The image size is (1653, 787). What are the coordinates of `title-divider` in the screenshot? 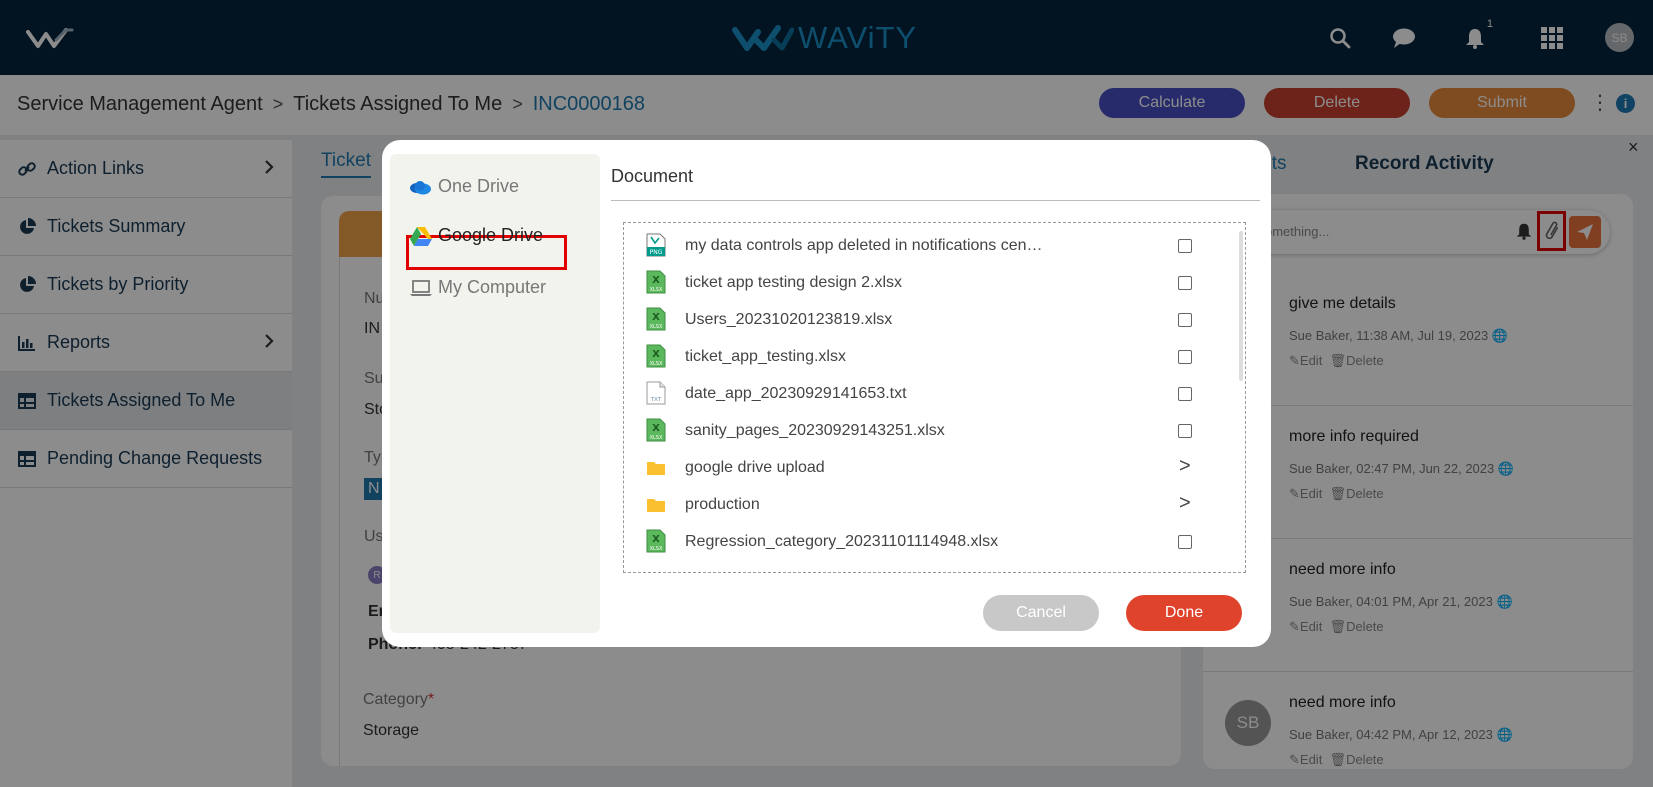 It's located at (935, 200).